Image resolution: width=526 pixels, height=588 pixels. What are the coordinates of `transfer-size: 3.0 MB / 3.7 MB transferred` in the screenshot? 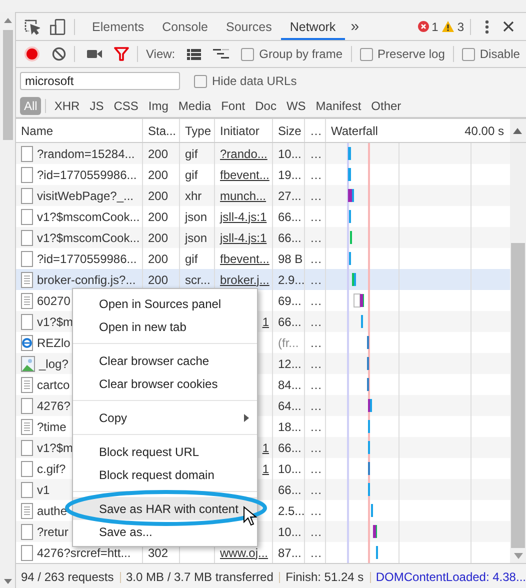 It's located at (200, 577).